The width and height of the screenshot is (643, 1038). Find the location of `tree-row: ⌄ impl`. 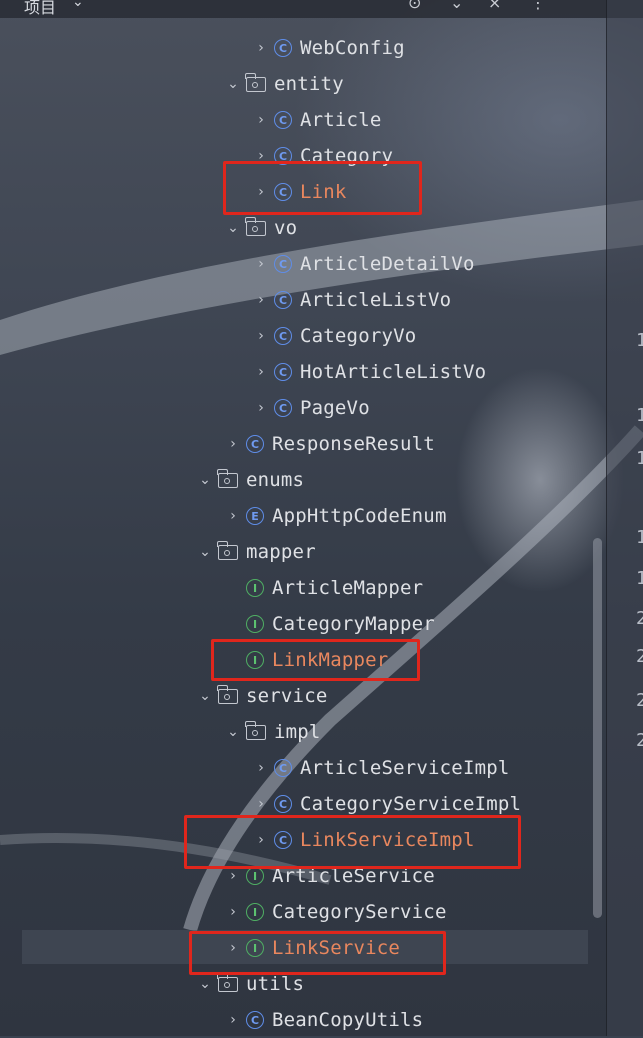

tree-row: ⌄ impl is located at coordinates (270, 732).